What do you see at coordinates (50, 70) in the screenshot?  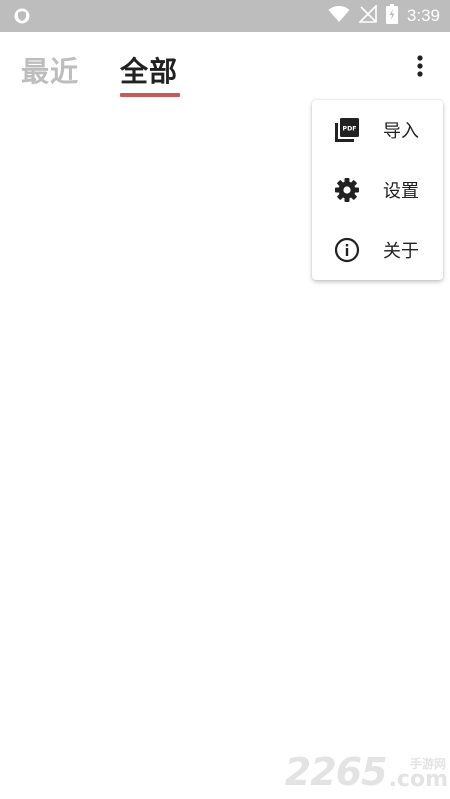 I see `tab-recent: 最近` at bounding box center [50, 70].